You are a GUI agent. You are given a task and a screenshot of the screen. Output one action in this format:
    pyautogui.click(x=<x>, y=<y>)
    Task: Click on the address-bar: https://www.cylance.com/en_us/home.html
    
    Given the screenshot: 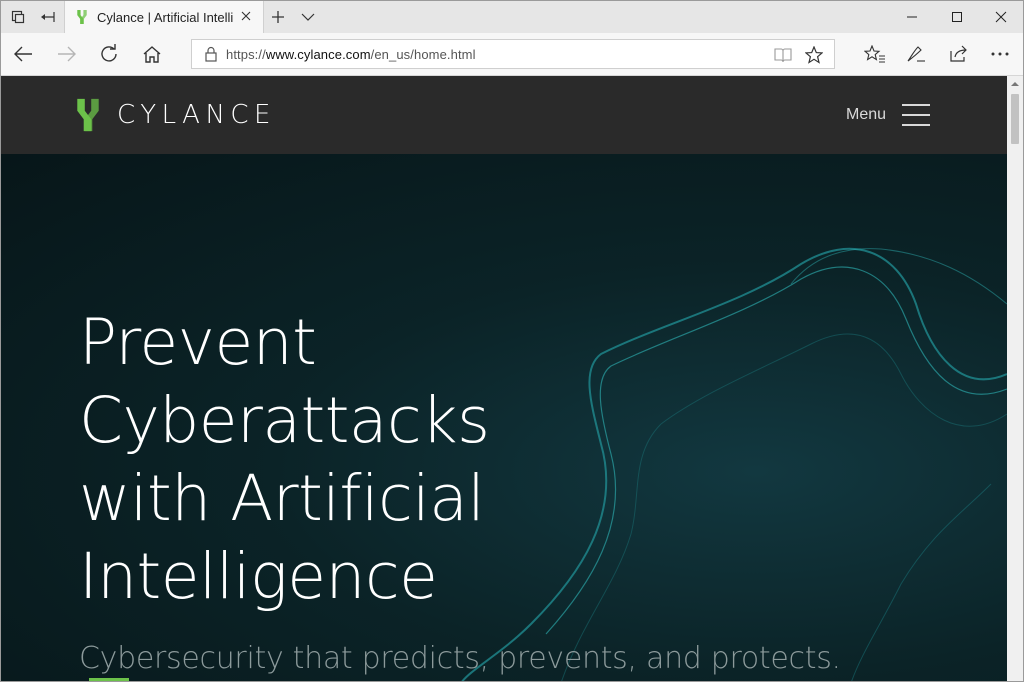 What is the action you would take?
    pyautogui.click(x=513, y=54)
    